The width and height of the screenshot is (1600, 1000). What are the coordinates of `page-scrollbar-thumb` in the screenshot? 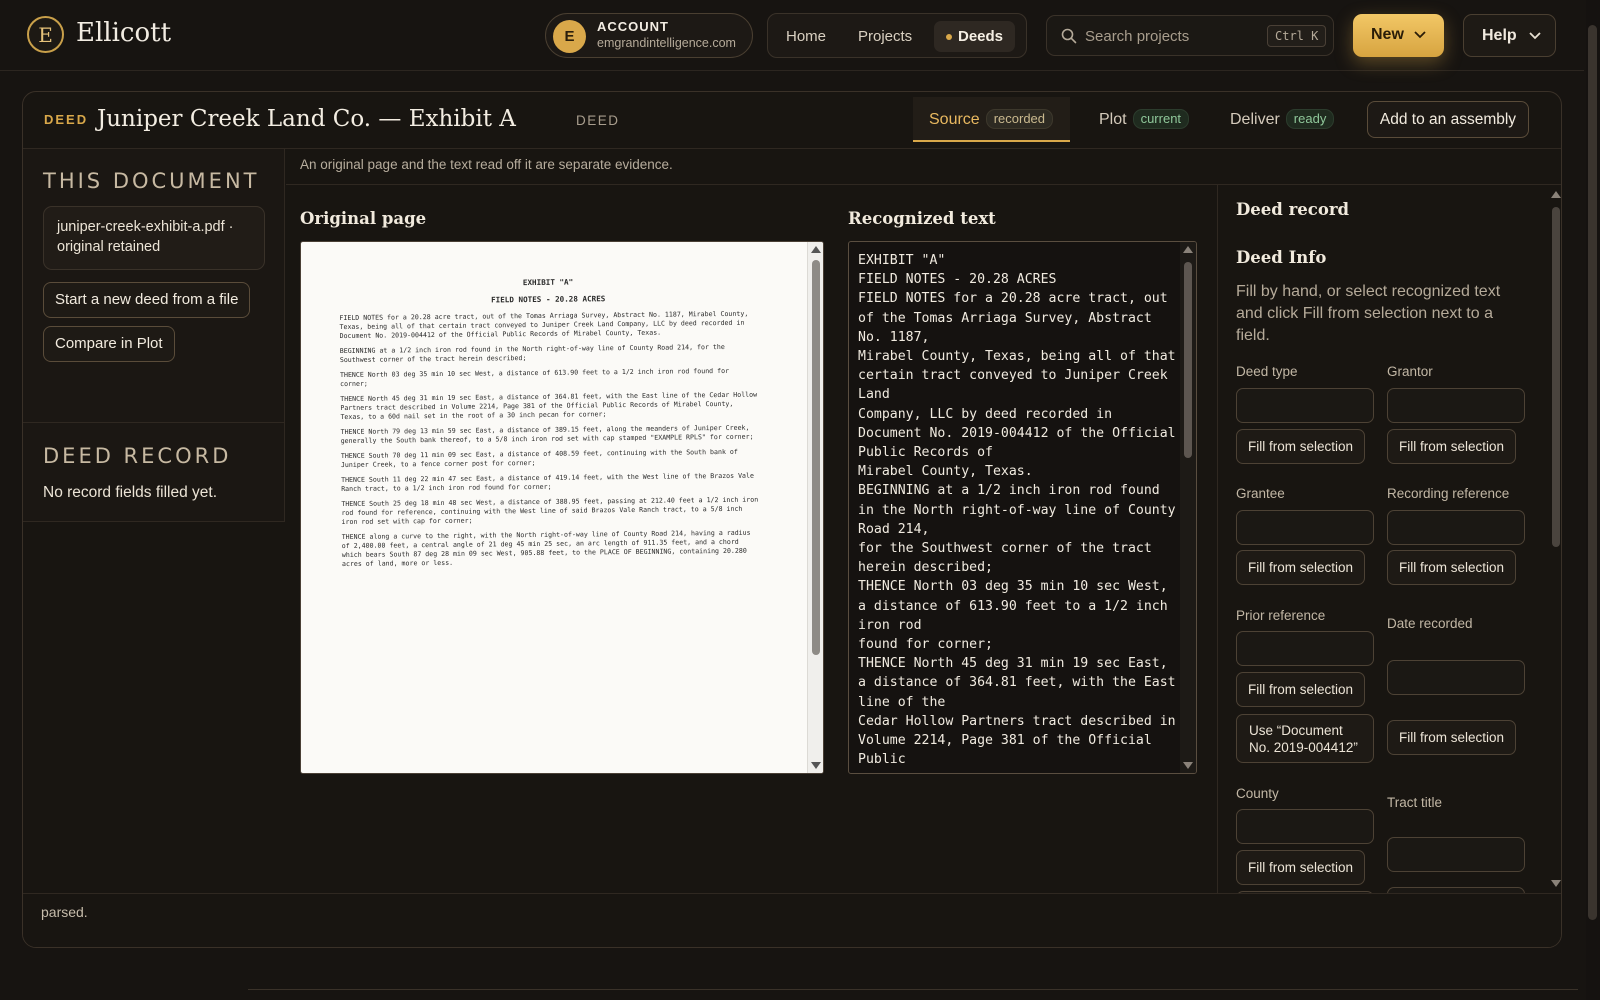 It's located at (1592, 472).